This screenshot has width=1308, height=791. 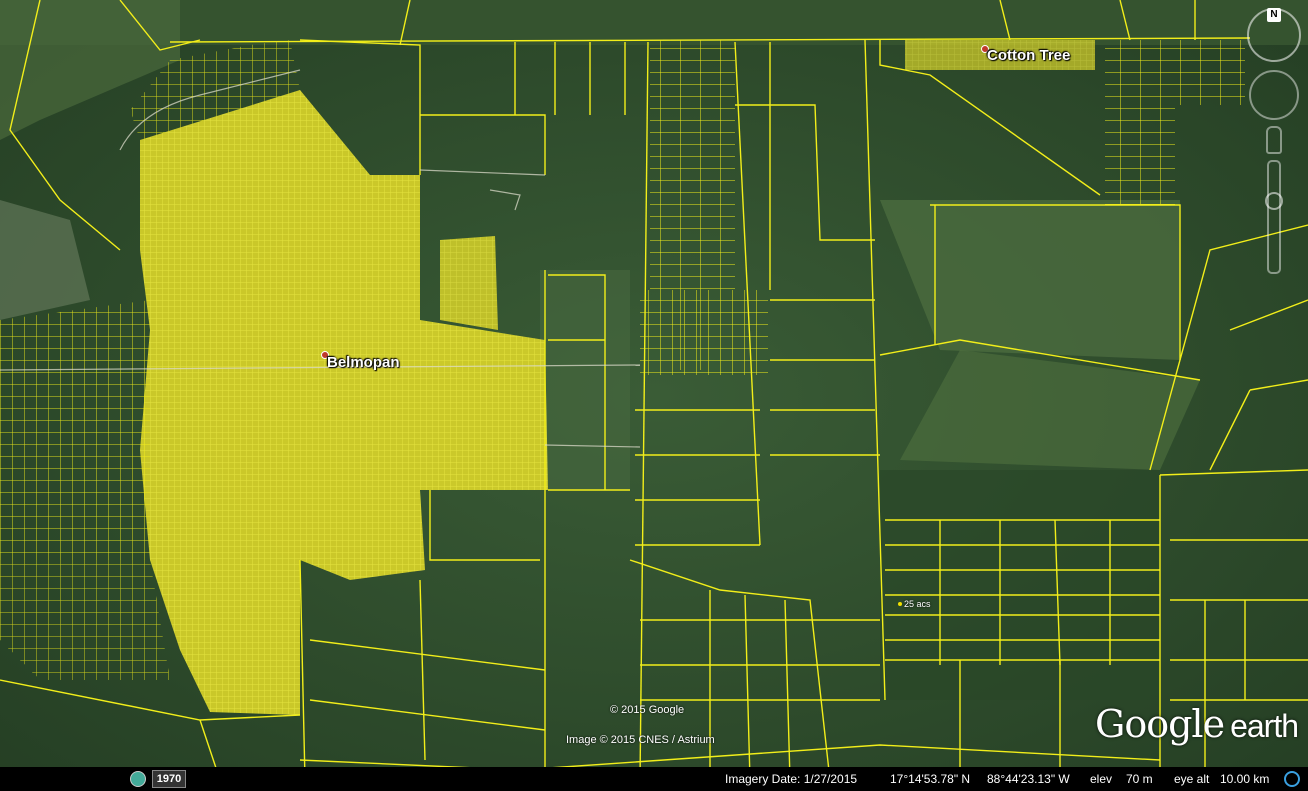 I want to click on parcel-label: 25 acs, so click(x=917, y=604).